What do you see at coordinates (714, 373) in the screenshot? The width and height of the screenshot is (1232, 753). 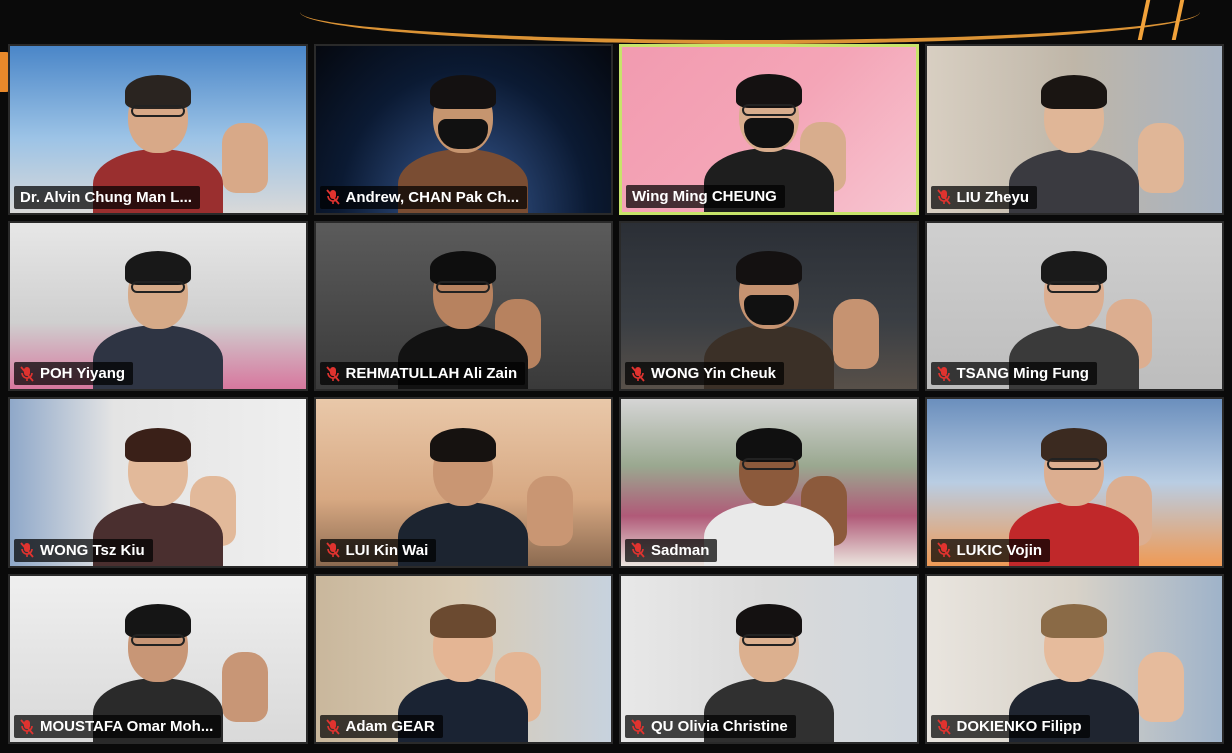 I see `participant-name: WONG Yin Cheuk` at bounding box center [714, 373].